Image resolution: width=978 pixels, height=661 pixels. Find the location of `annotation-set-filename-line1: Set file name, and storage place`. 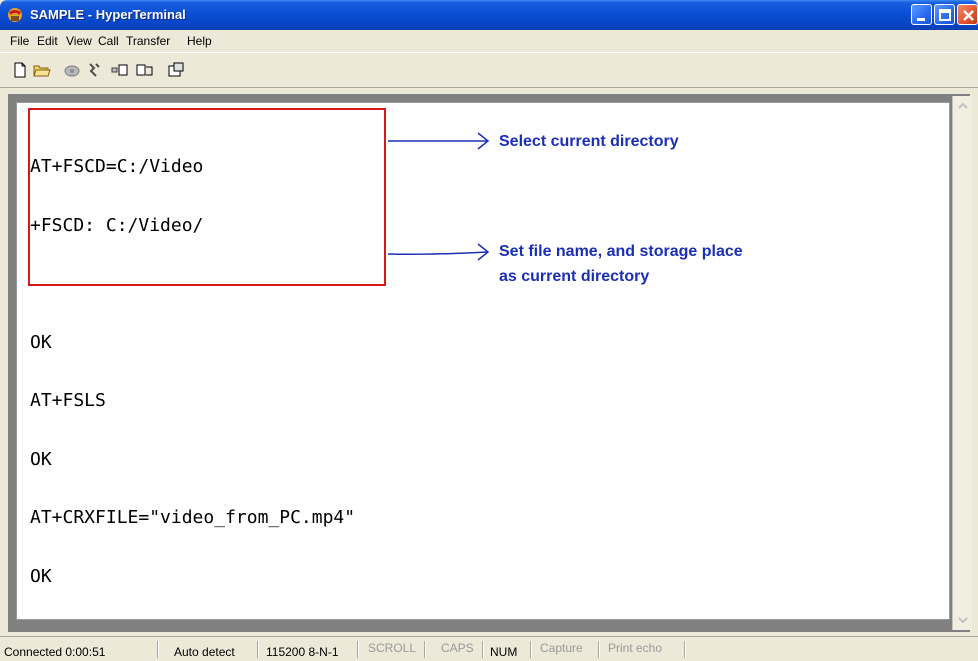

annotation-set-filename-line1: Set file name, and storage place is located at coordinates (621, 251).